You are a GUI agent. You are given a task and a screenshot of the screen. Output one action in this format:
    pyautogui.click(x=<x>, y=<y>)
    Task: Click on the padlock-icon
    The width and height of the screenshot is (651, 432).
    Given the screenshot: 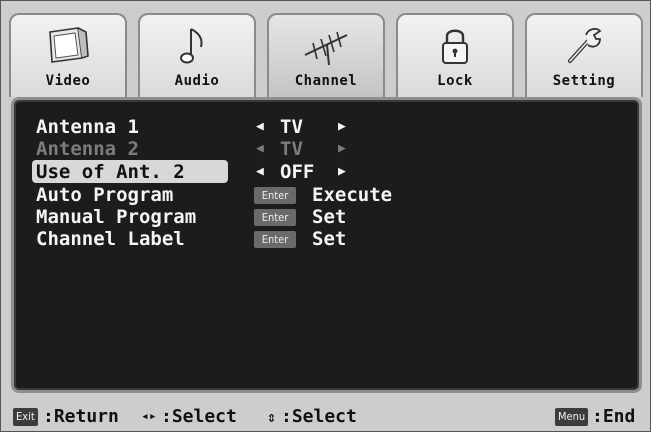 What is the action you would take?
    pyautogui.click(x=455, y=46)
    